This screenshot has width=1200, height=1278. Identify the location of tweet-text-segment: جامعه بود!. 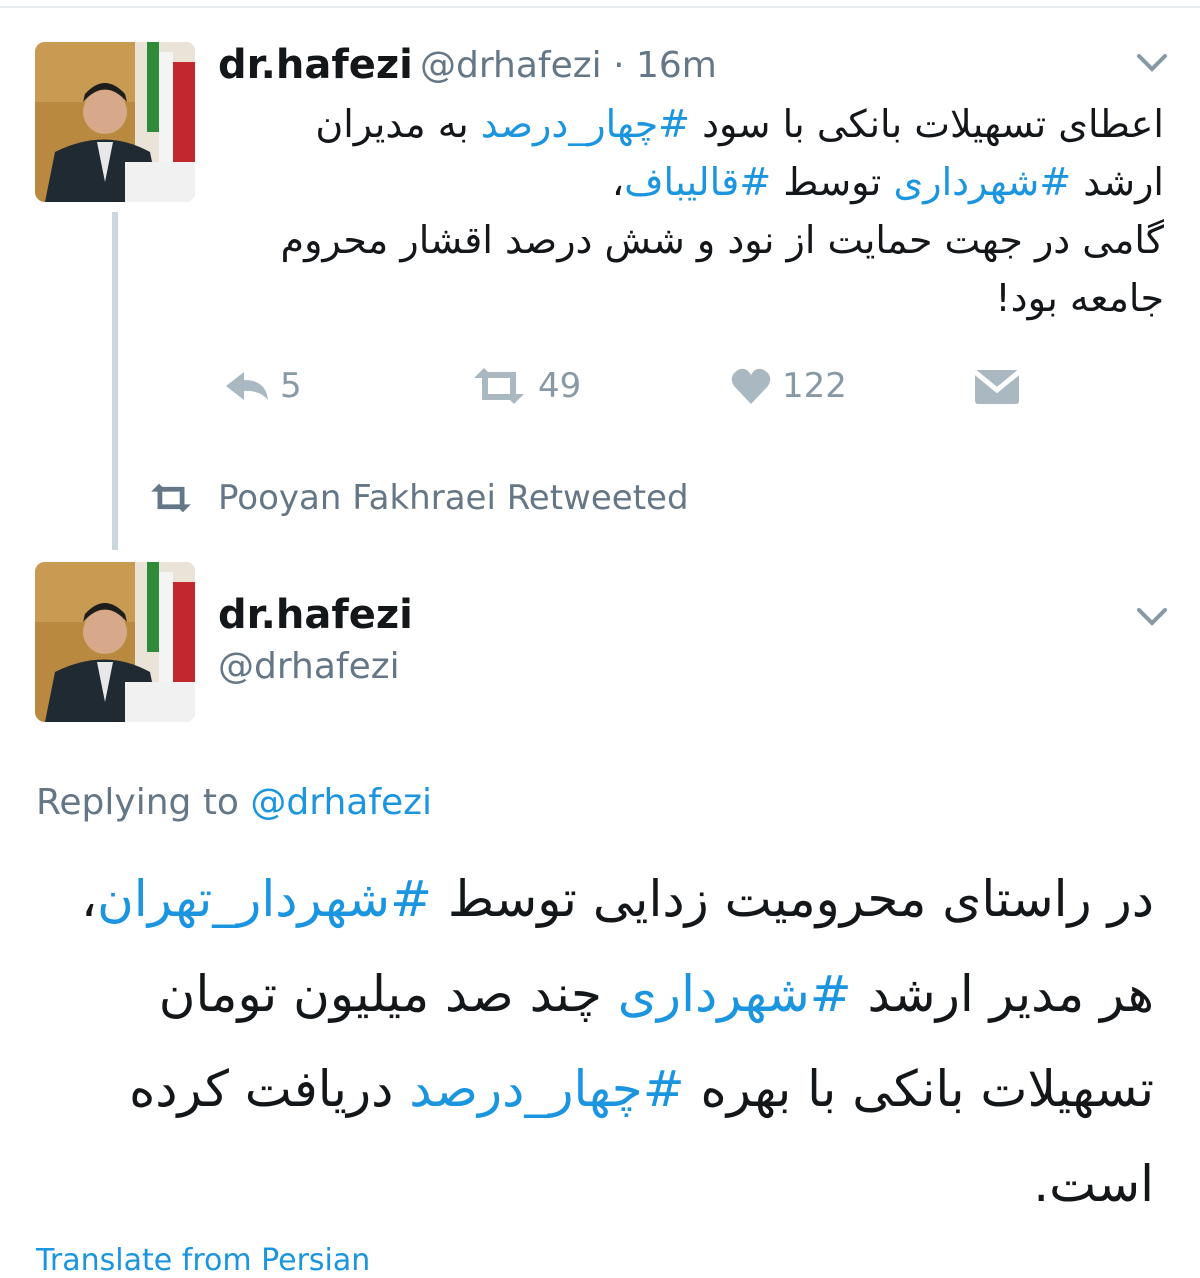
(1079, 298).